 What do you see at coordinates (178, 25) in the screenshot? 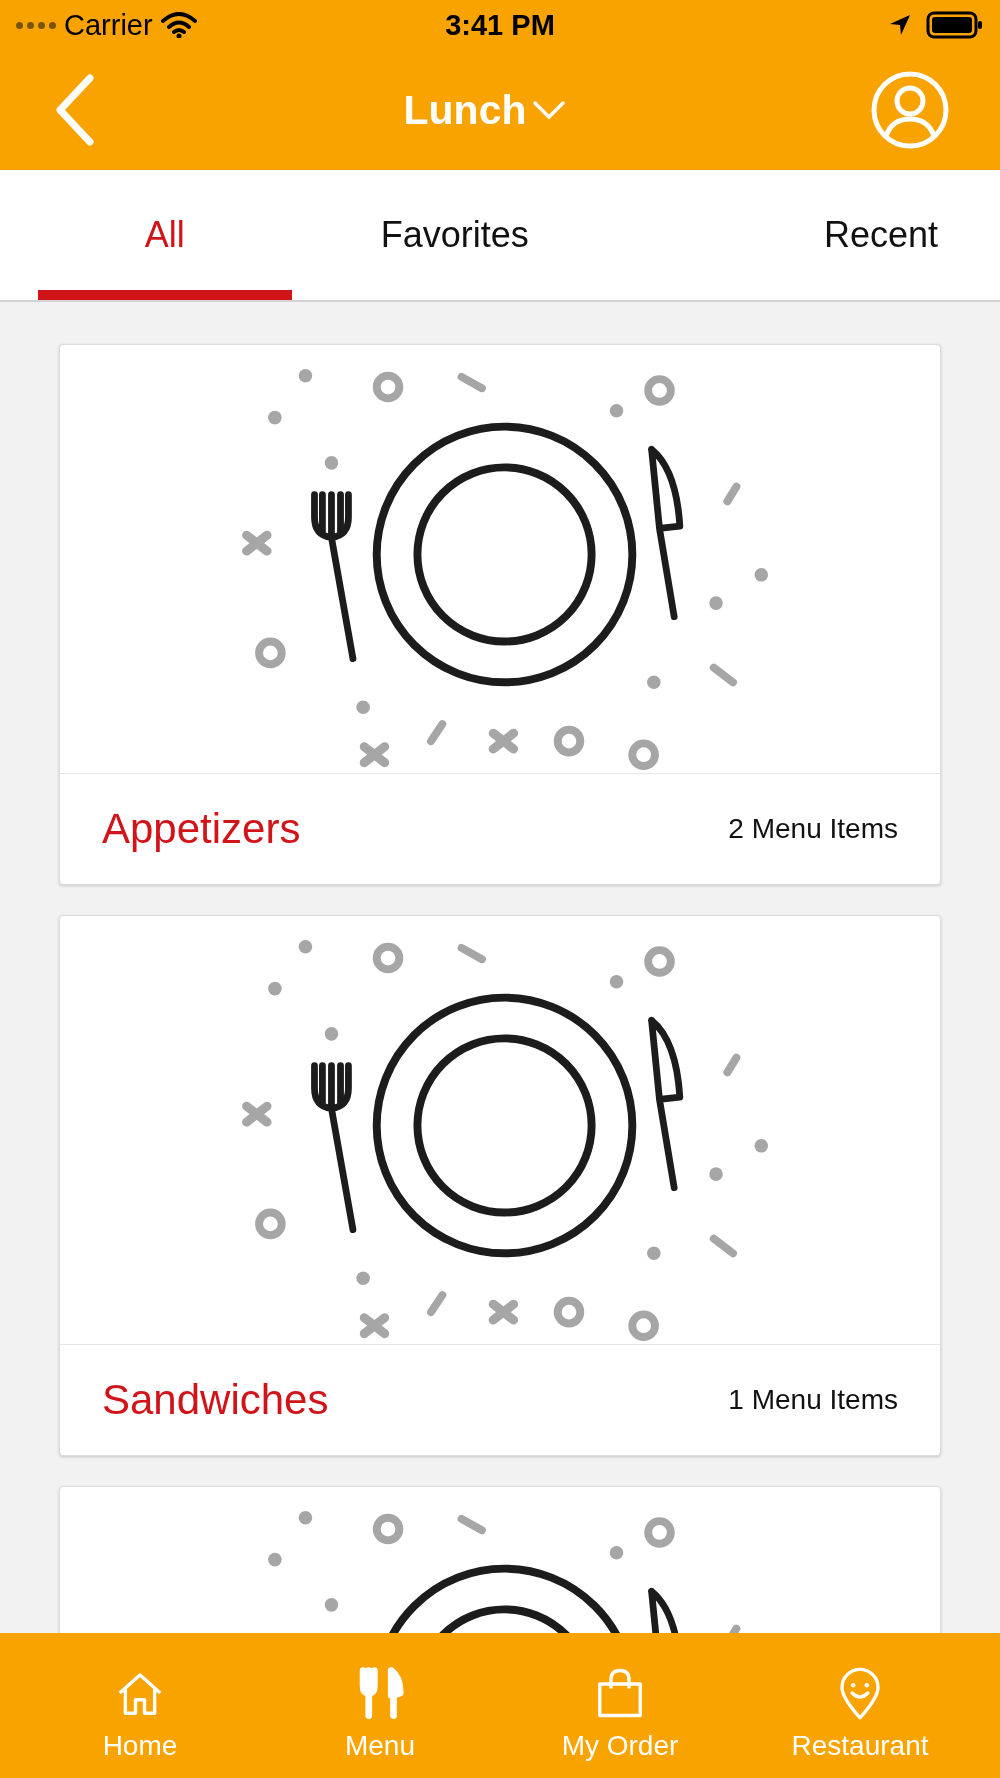
I see `wifi-icon` at bounding box center [178, 25].